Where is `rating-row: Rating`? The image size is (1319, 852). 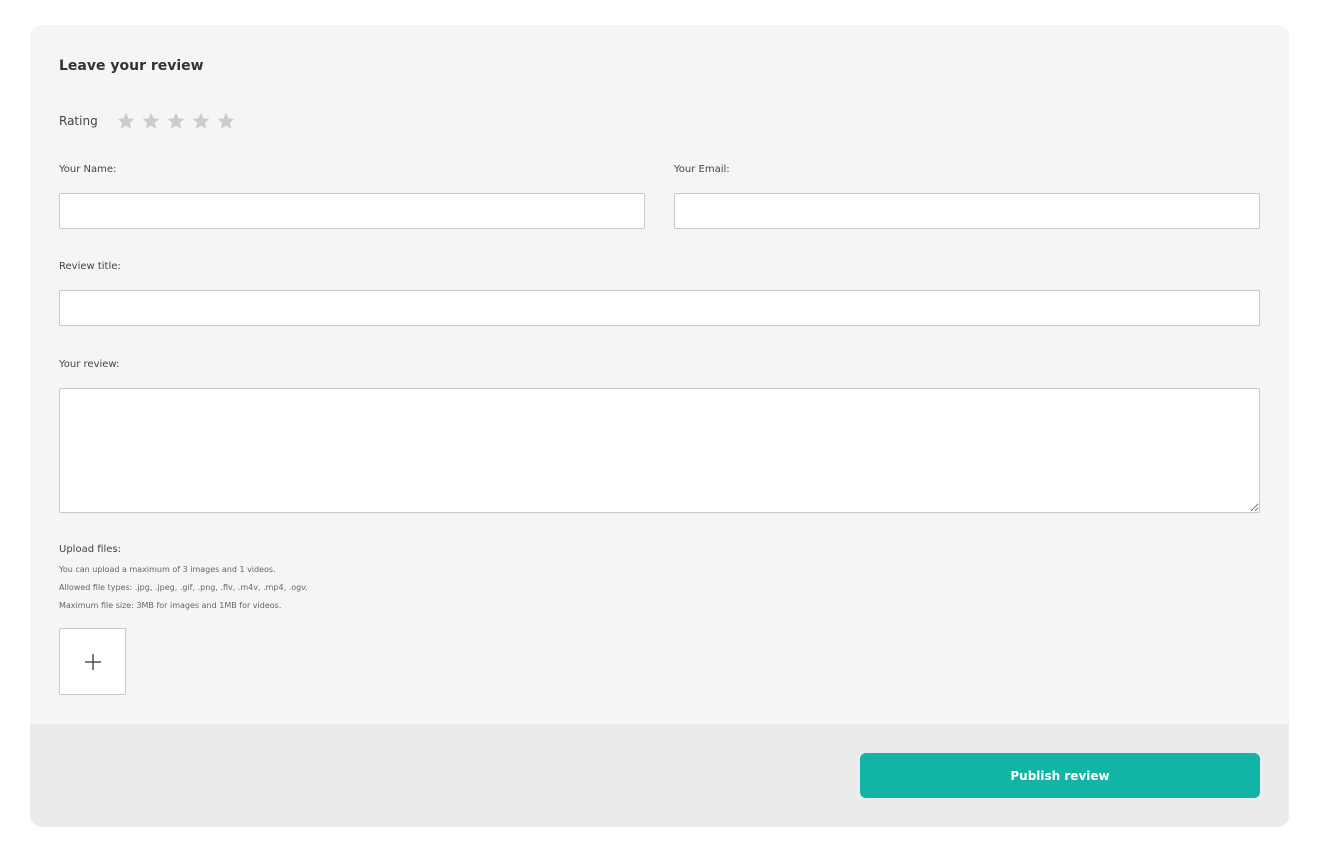 rating-row: Rating is located at coordinates (147, 121).